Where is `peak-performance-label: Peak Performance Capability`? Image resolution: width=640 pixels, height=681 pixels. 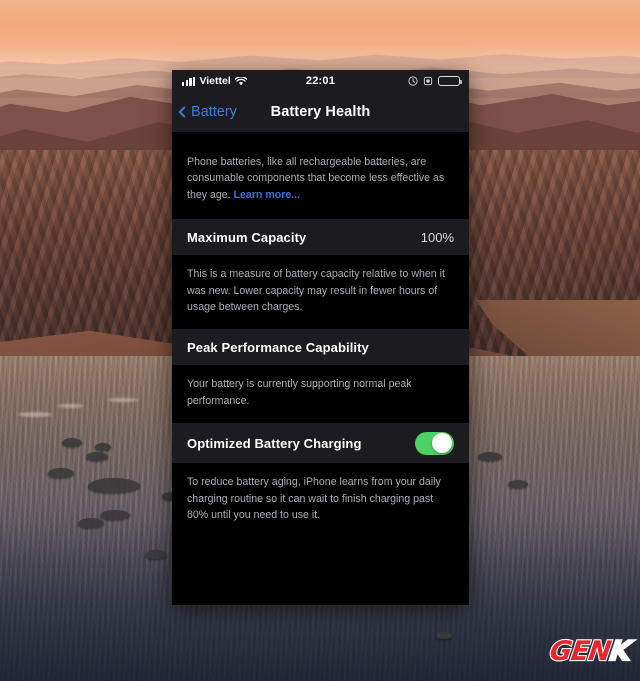
peak-performance-label: Peak Performance Capability is located at coordinates (278, 347).